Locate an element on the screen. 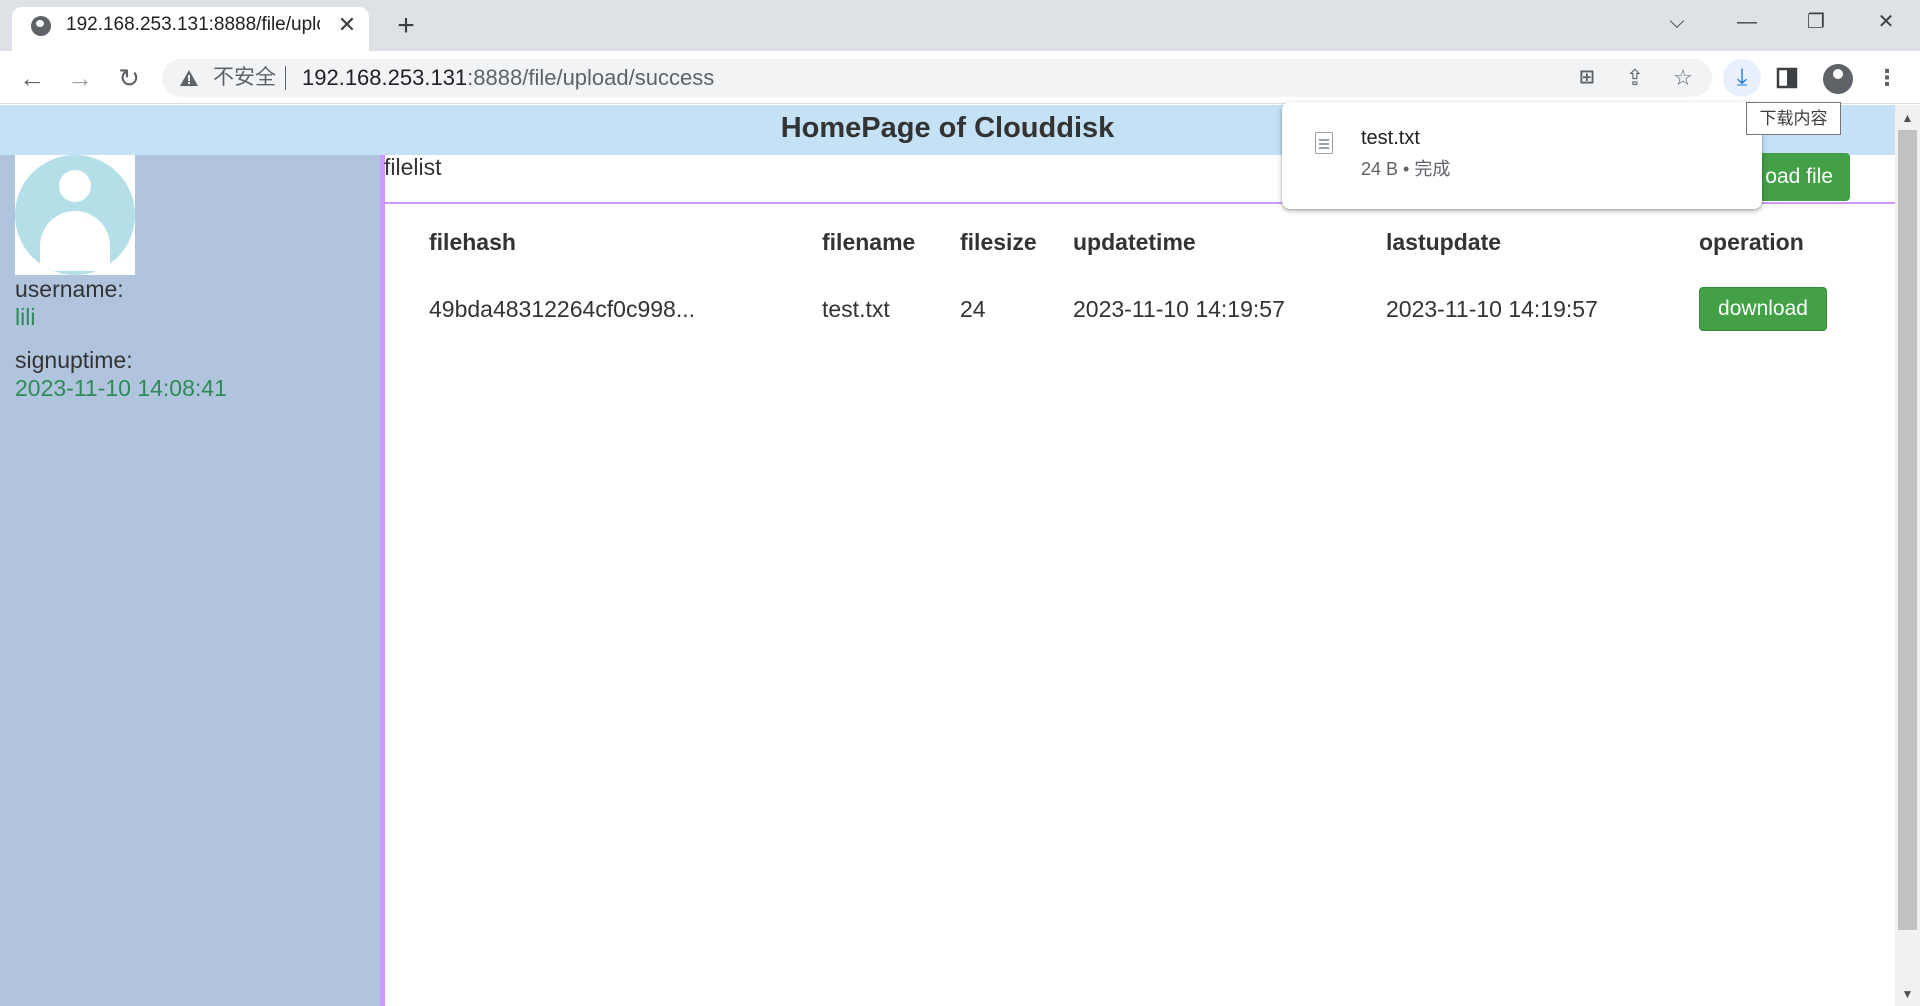 Image resolution: width=1920 pixels, height=1006 pixels. url-host: 192.168.253.131 is located at coordinates (385, 77).